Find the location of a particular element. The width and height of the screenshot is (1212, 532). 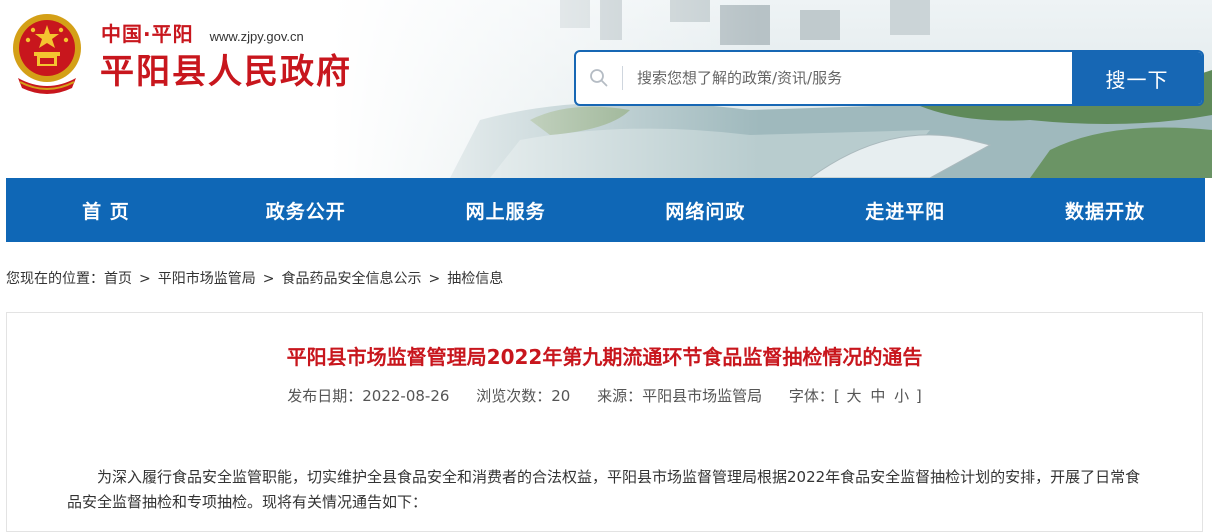

article-title: 平阳县市场监督管理局2022年第九期流通环节食品监督抽检情况的通告 is located at coordinates (604, 357).